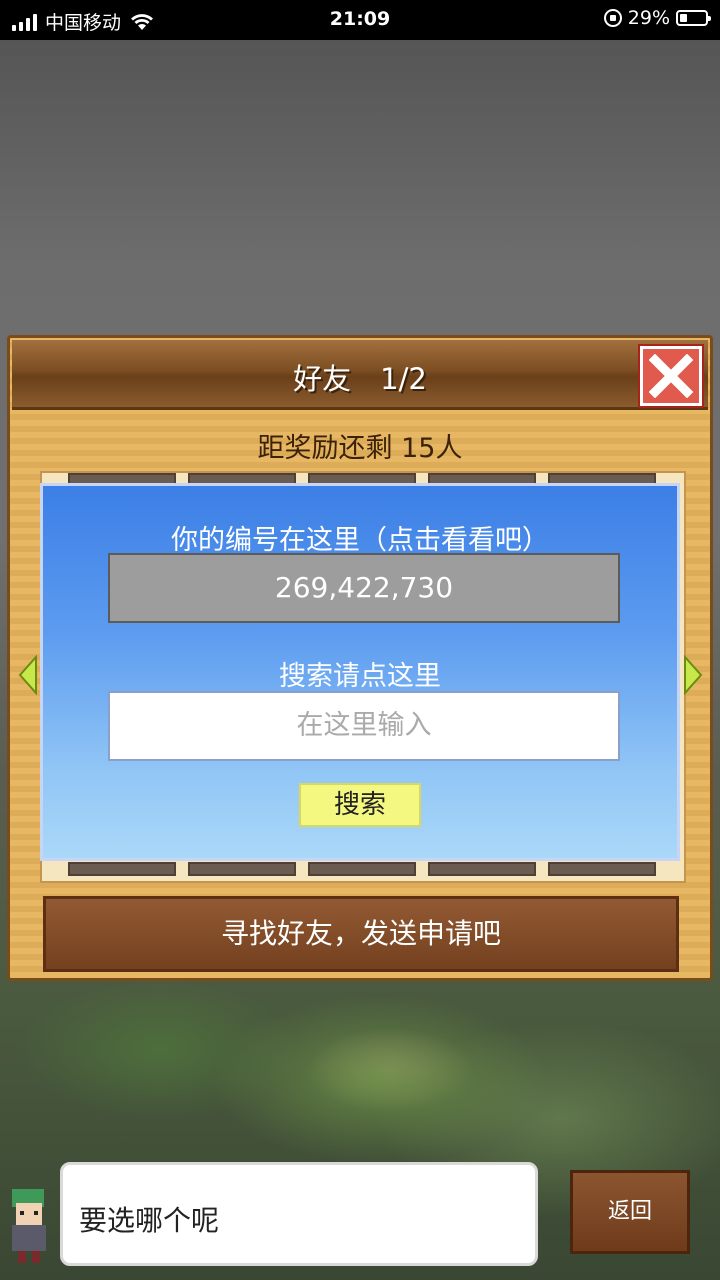 Image resolution: width=720 pixels, height=1280 pixels. Describe the element at coordinates (360, 540) in the screenshot. I see `player-id-label: 你的编号在这里（点击看看吧）` at that location.